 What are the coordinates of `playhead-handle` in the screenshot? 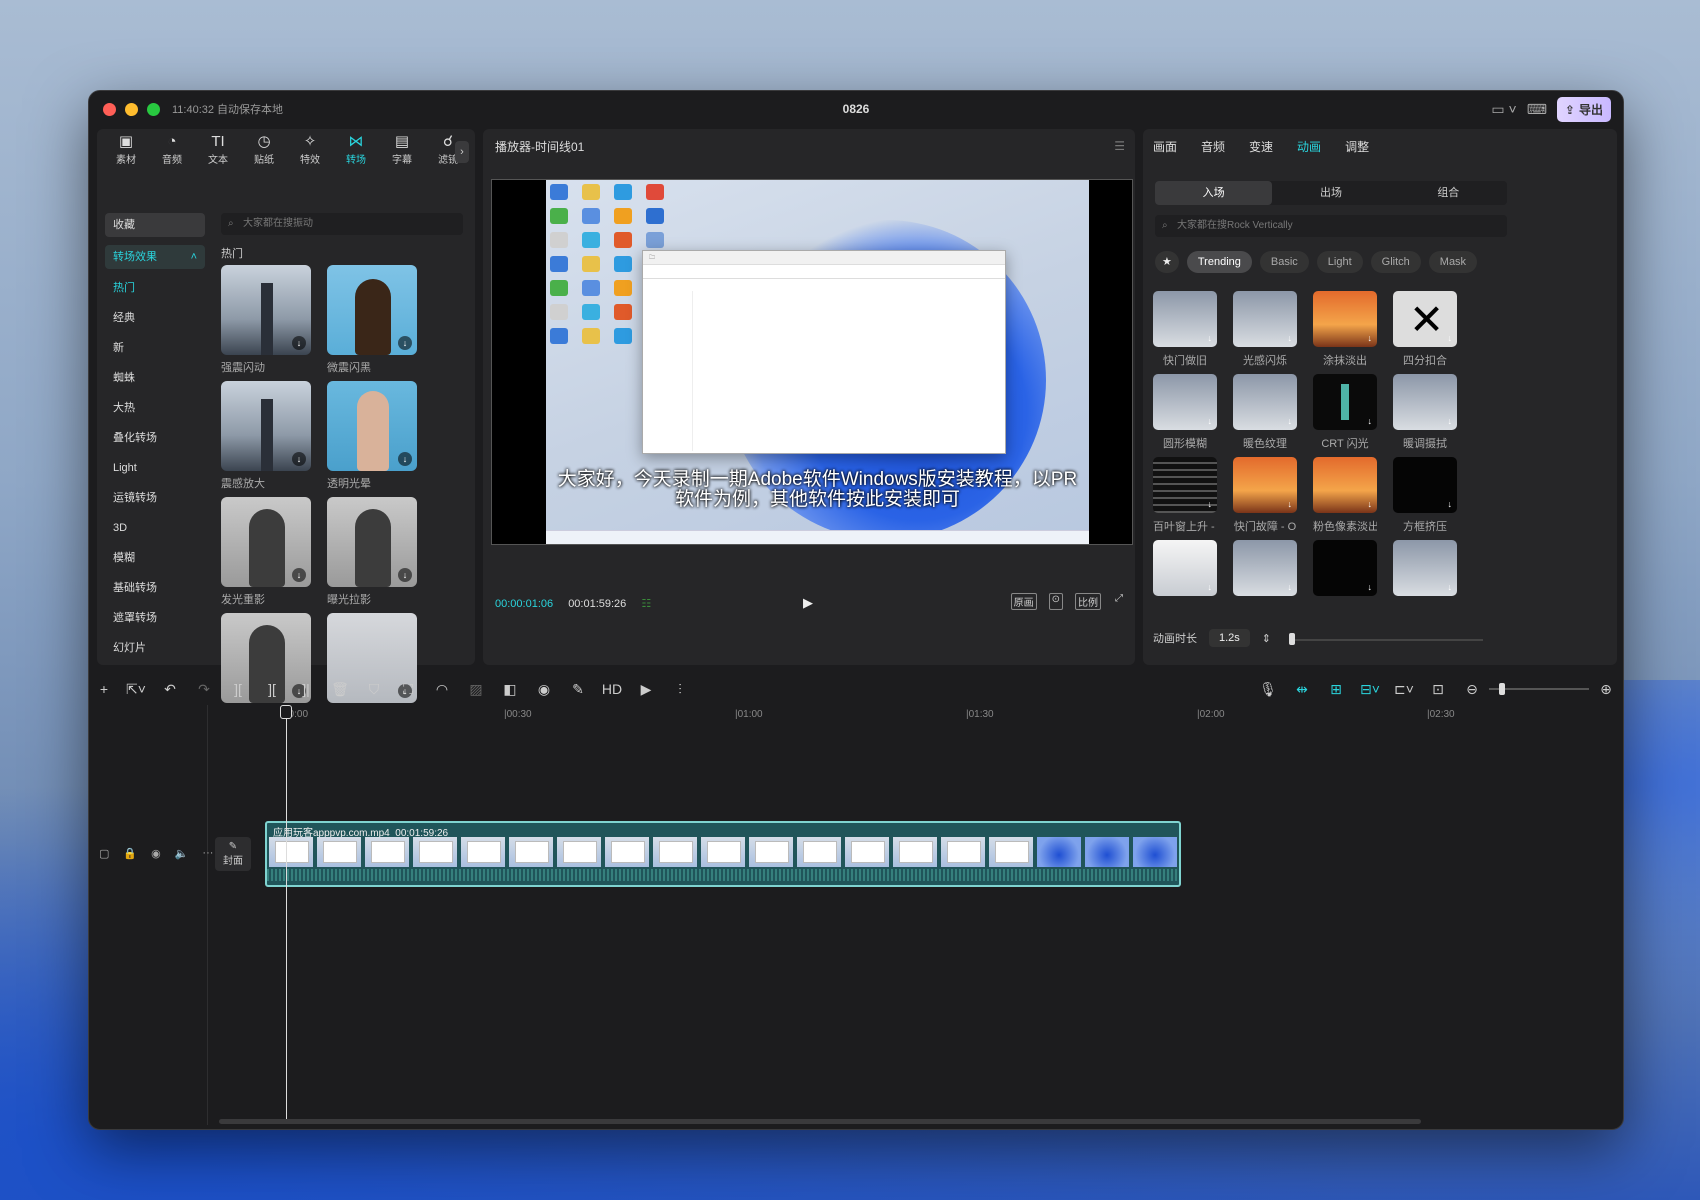 It's located at (286, 712).